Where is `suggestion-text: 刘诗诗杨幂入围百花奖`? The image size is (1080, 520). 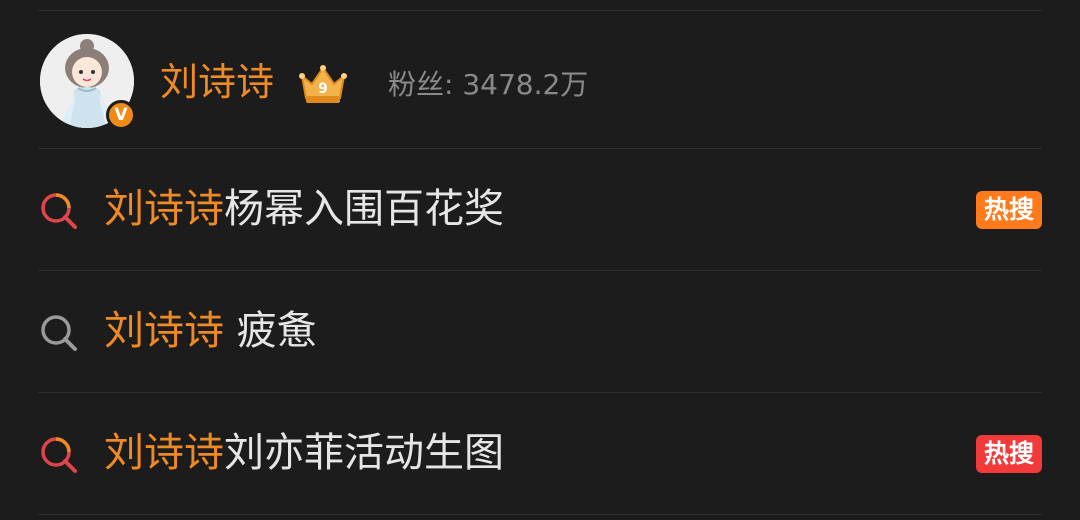 suggestion-text: 刘诗诗杨幂入围百花奖 is located at coordinates (304, 209).